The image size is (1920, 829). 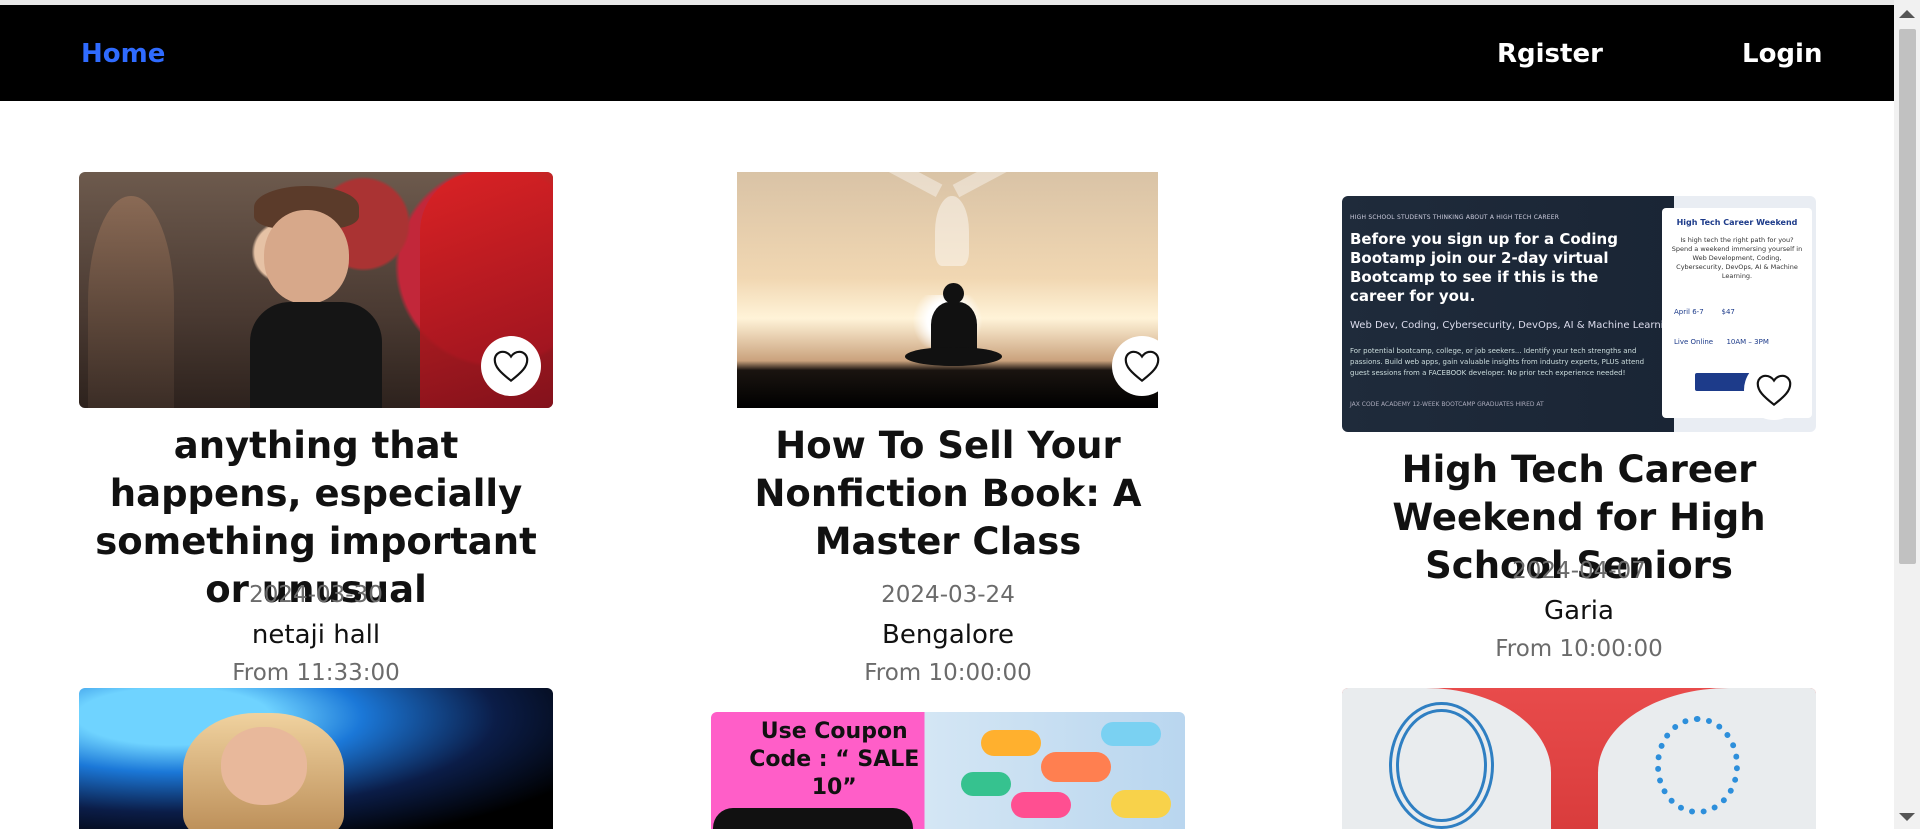 I want to click on event-date: 2024-03-24, so click(x=948, y=595).